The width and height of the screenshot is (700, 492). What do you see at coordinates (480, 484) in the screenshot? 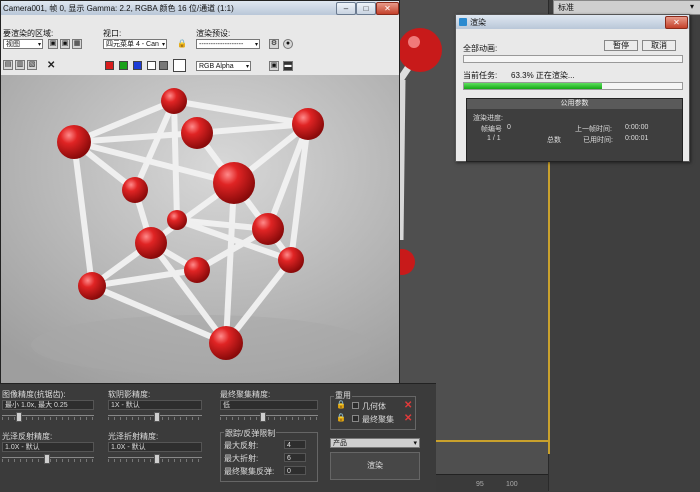
I see `ruler-tick: 95` at bounding box center [480, 484].